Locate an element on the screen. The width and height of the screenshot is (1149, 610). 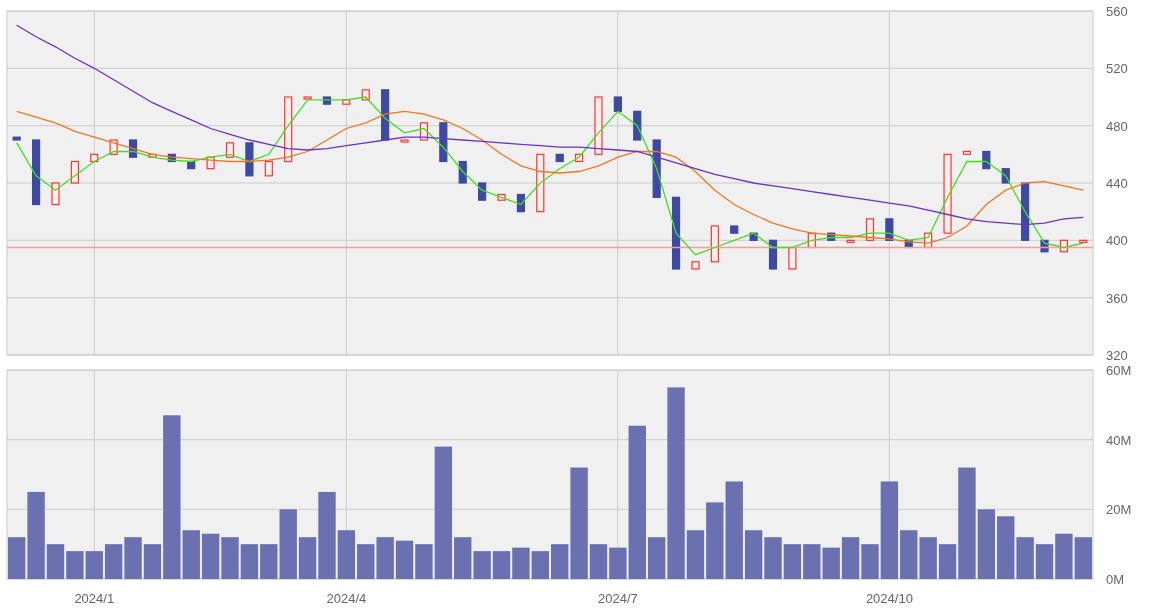
axis-label: 20M is located at coordinates (1119, 510).